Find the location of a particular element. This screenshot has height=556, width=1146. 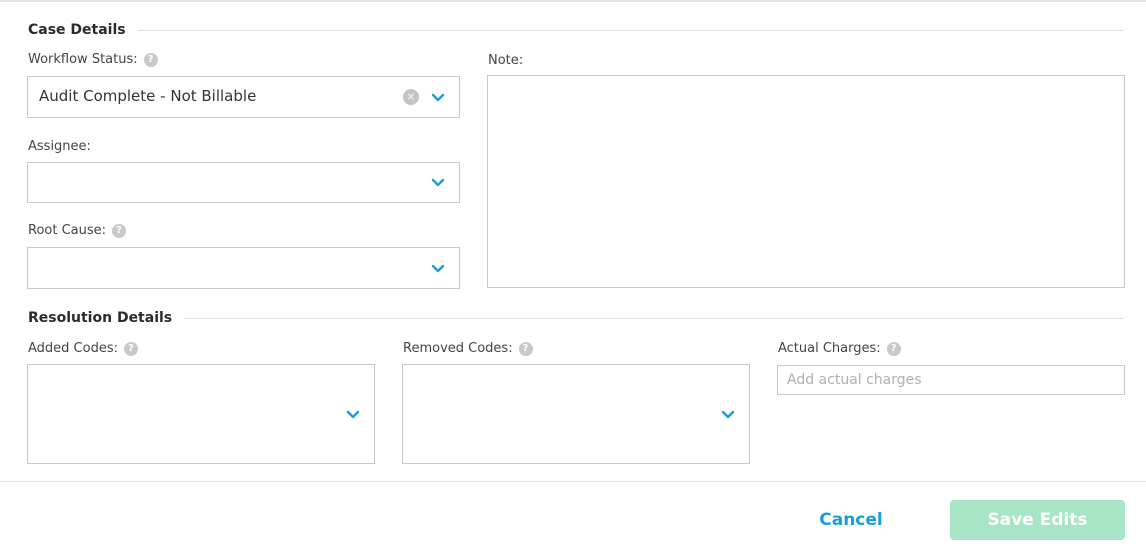

clear-icon: × is located at coordinates (411, 97).